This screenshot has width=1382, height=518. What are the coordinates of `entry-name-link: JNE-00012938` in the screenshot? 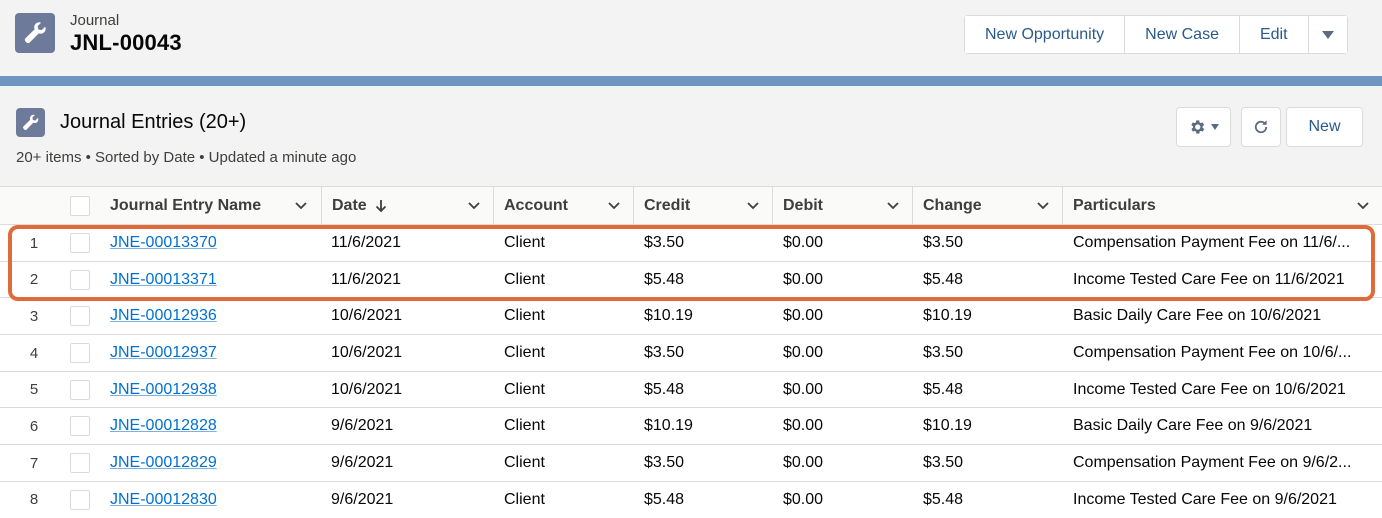 It's located at (163, 390).